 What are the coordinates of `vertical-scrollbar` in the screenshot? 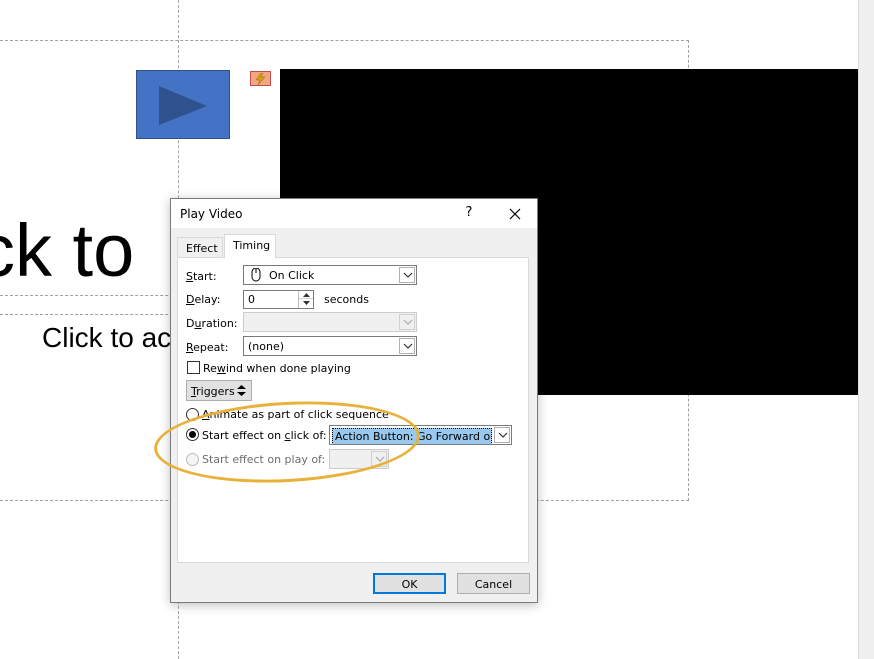 It's located at (866, 329).